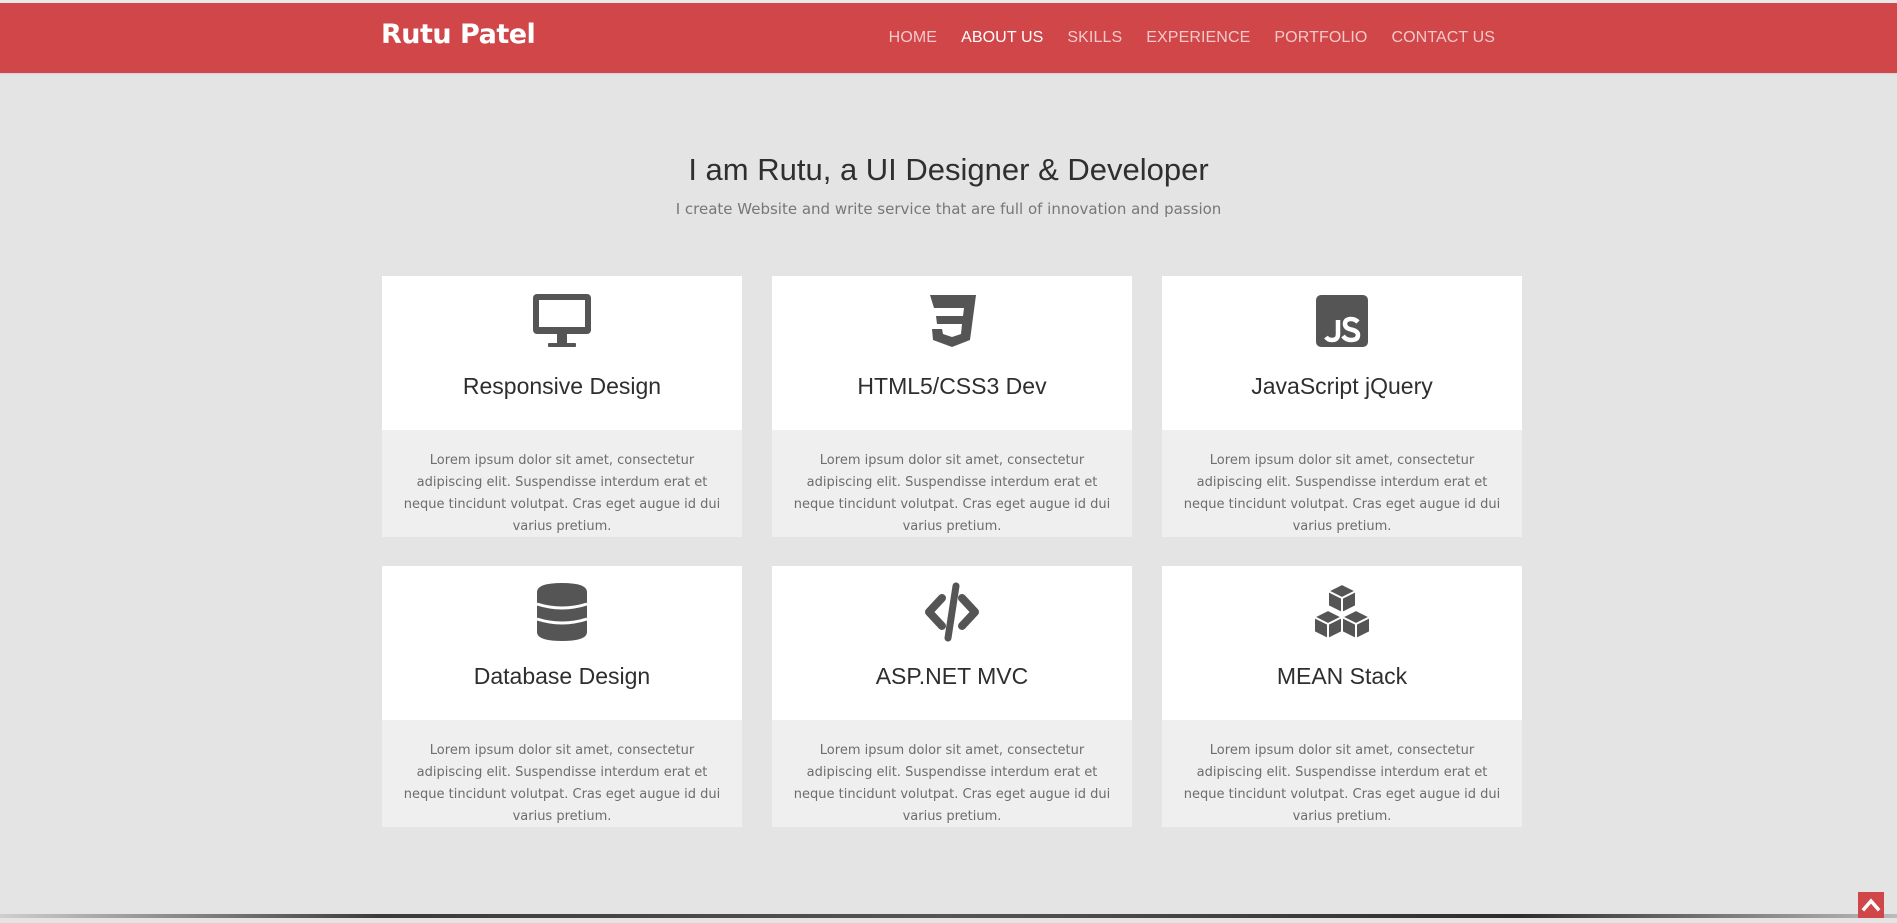  I want to click on nav-link-skills: SKILLS, so click(1094, 37).